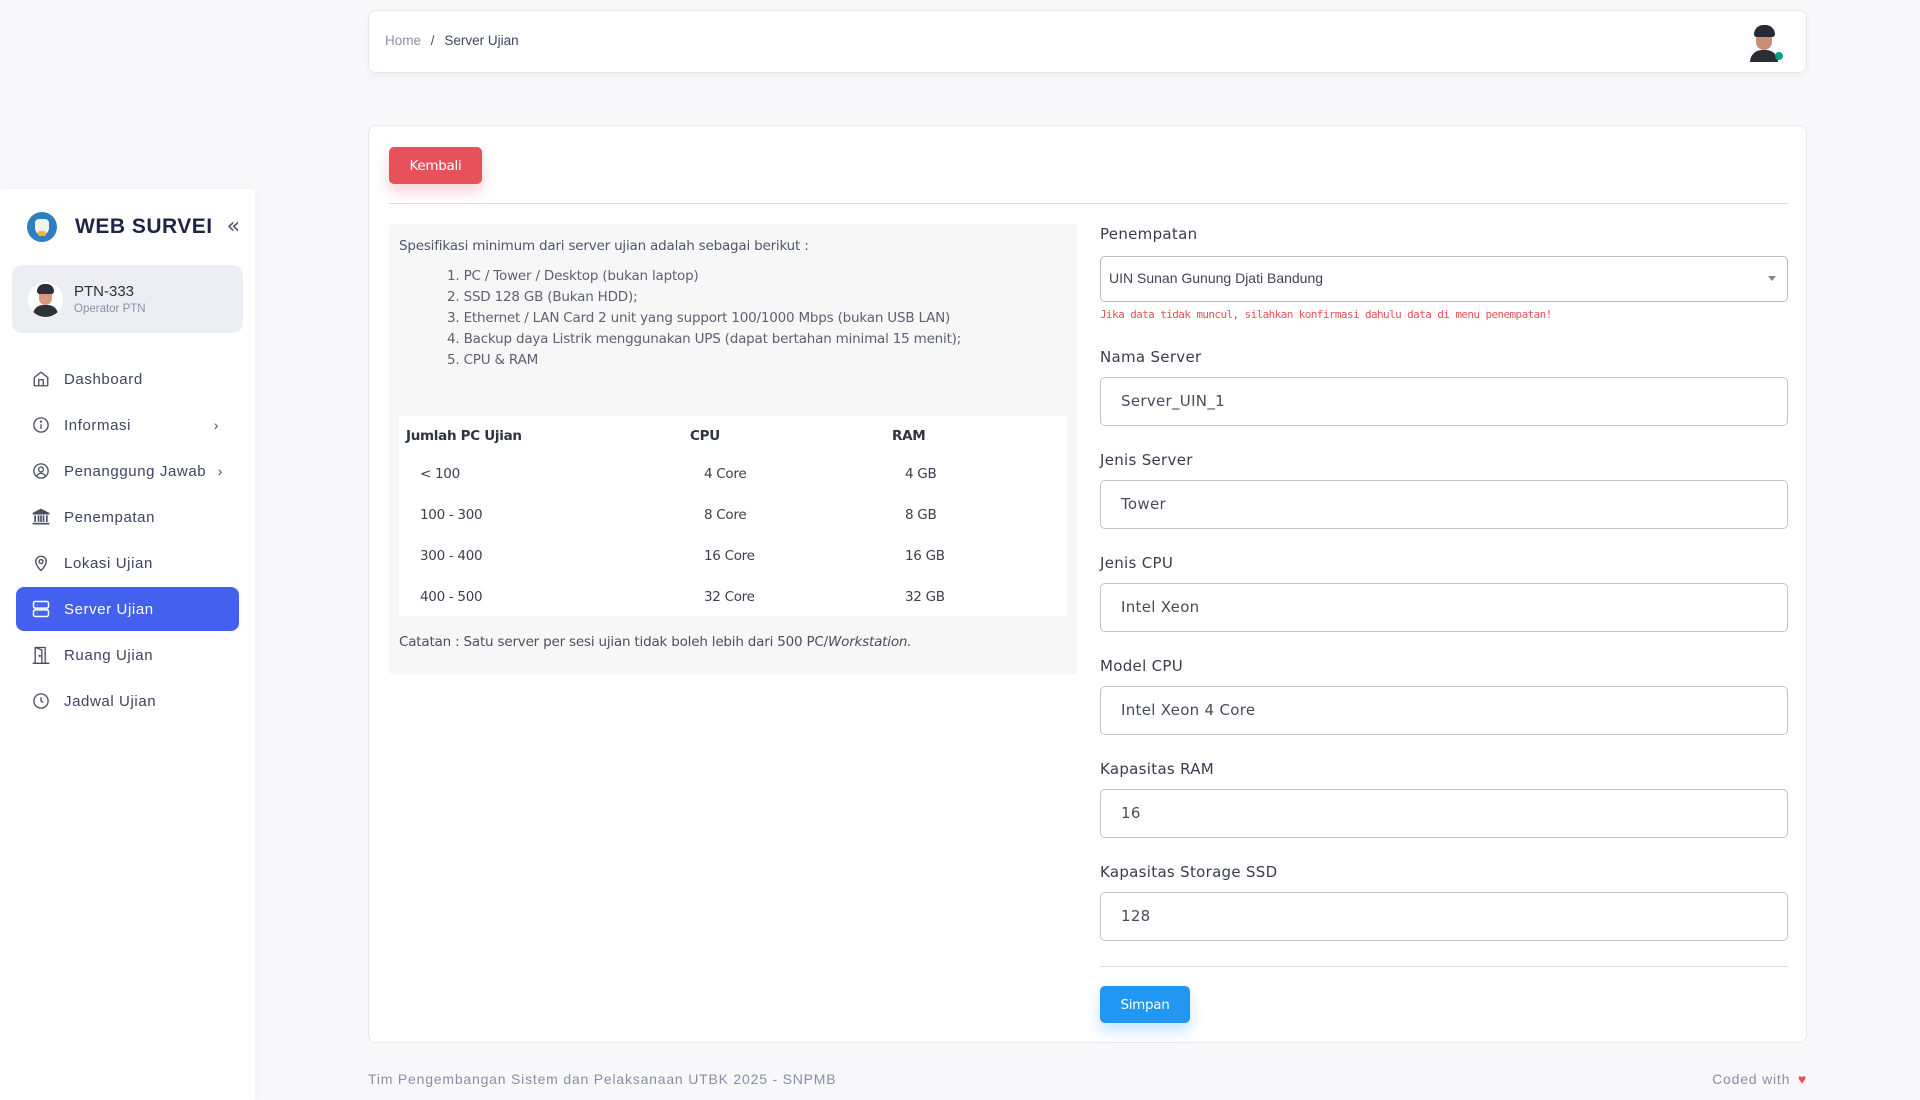 Image resolution: width=1920 pixels, height=1100 pixels. What do you see at coordinates (1444, 916) in the screenshot?
I see `kapasitas-ssd-input: 128` at bounding box center [1444, 916].